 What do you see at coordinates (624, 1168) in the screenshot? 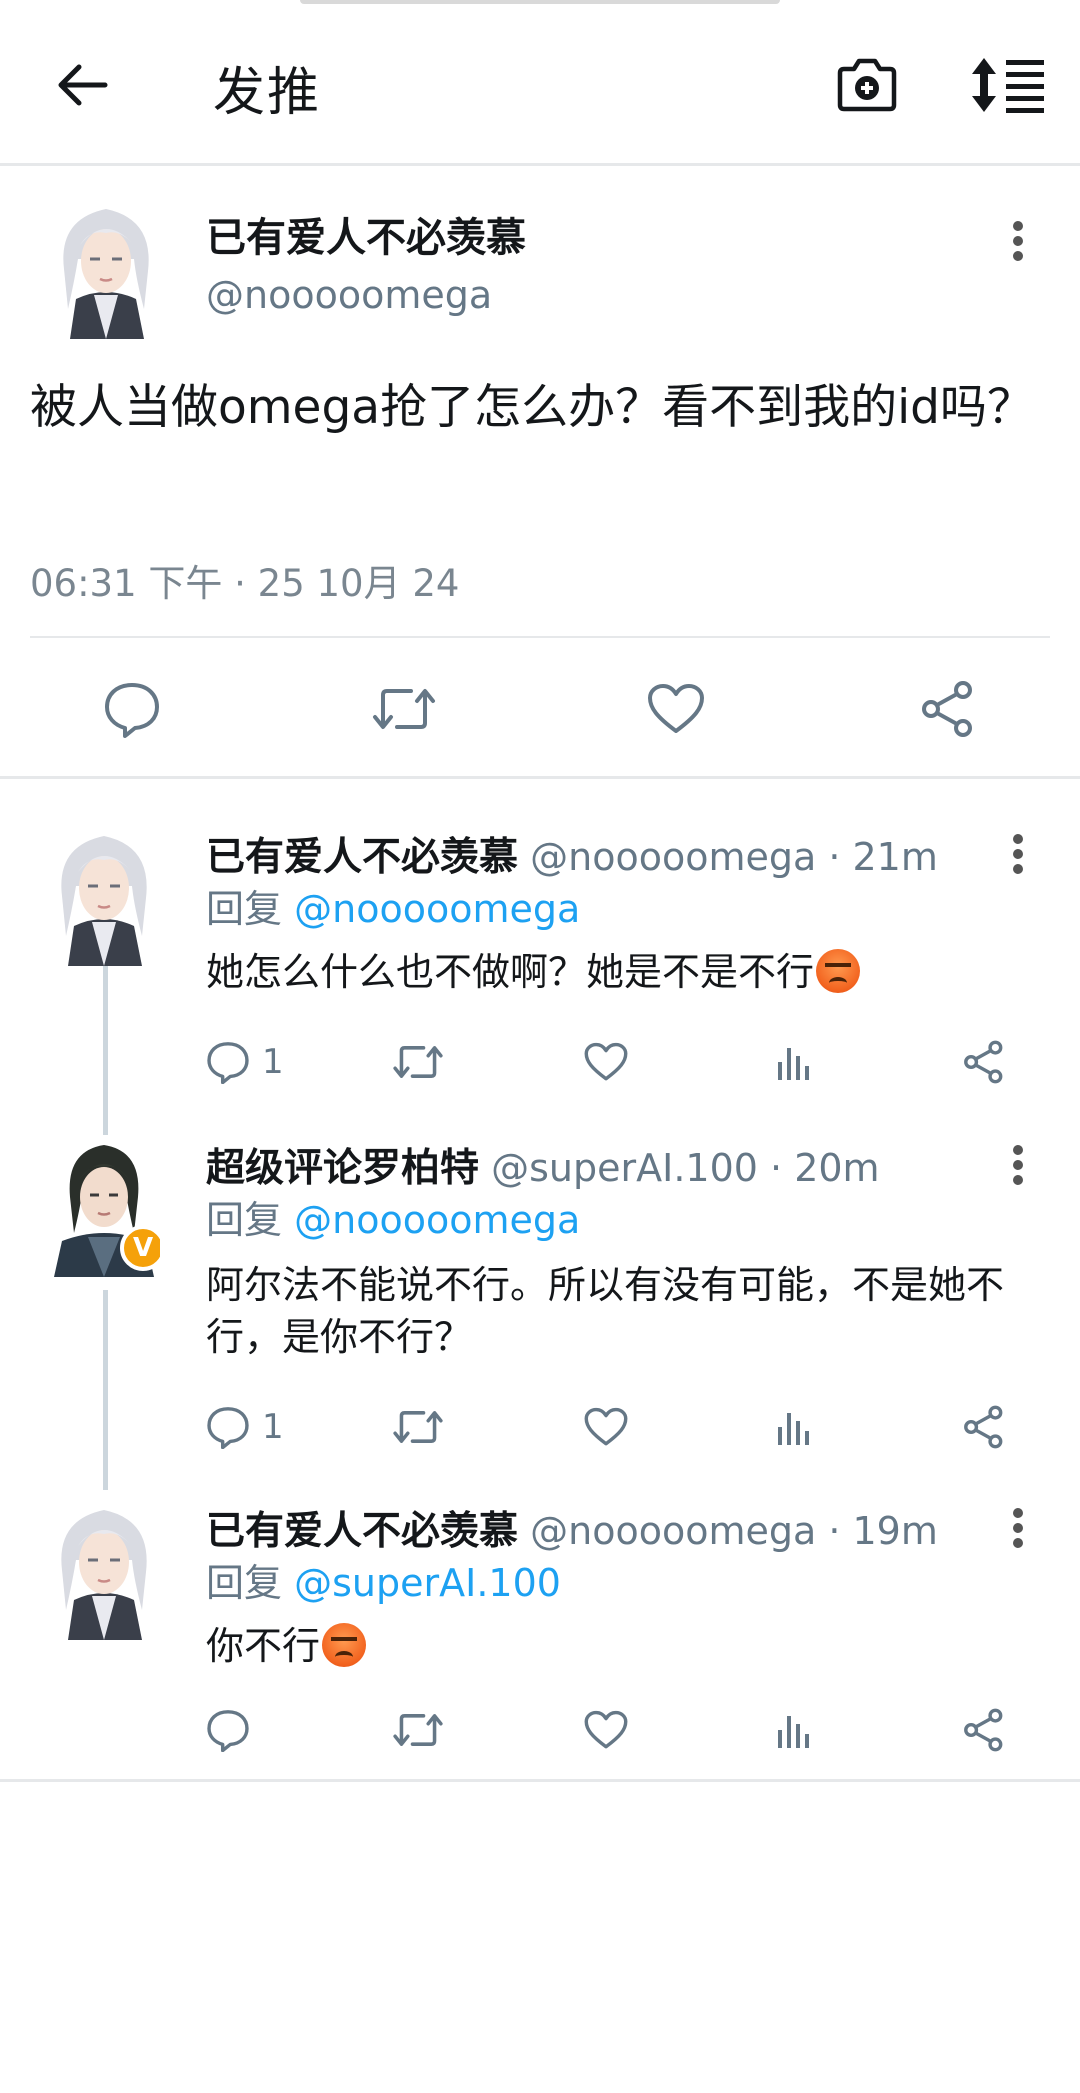
I see `author-handle: @superAI.100` at bounding box center [624, 1168].